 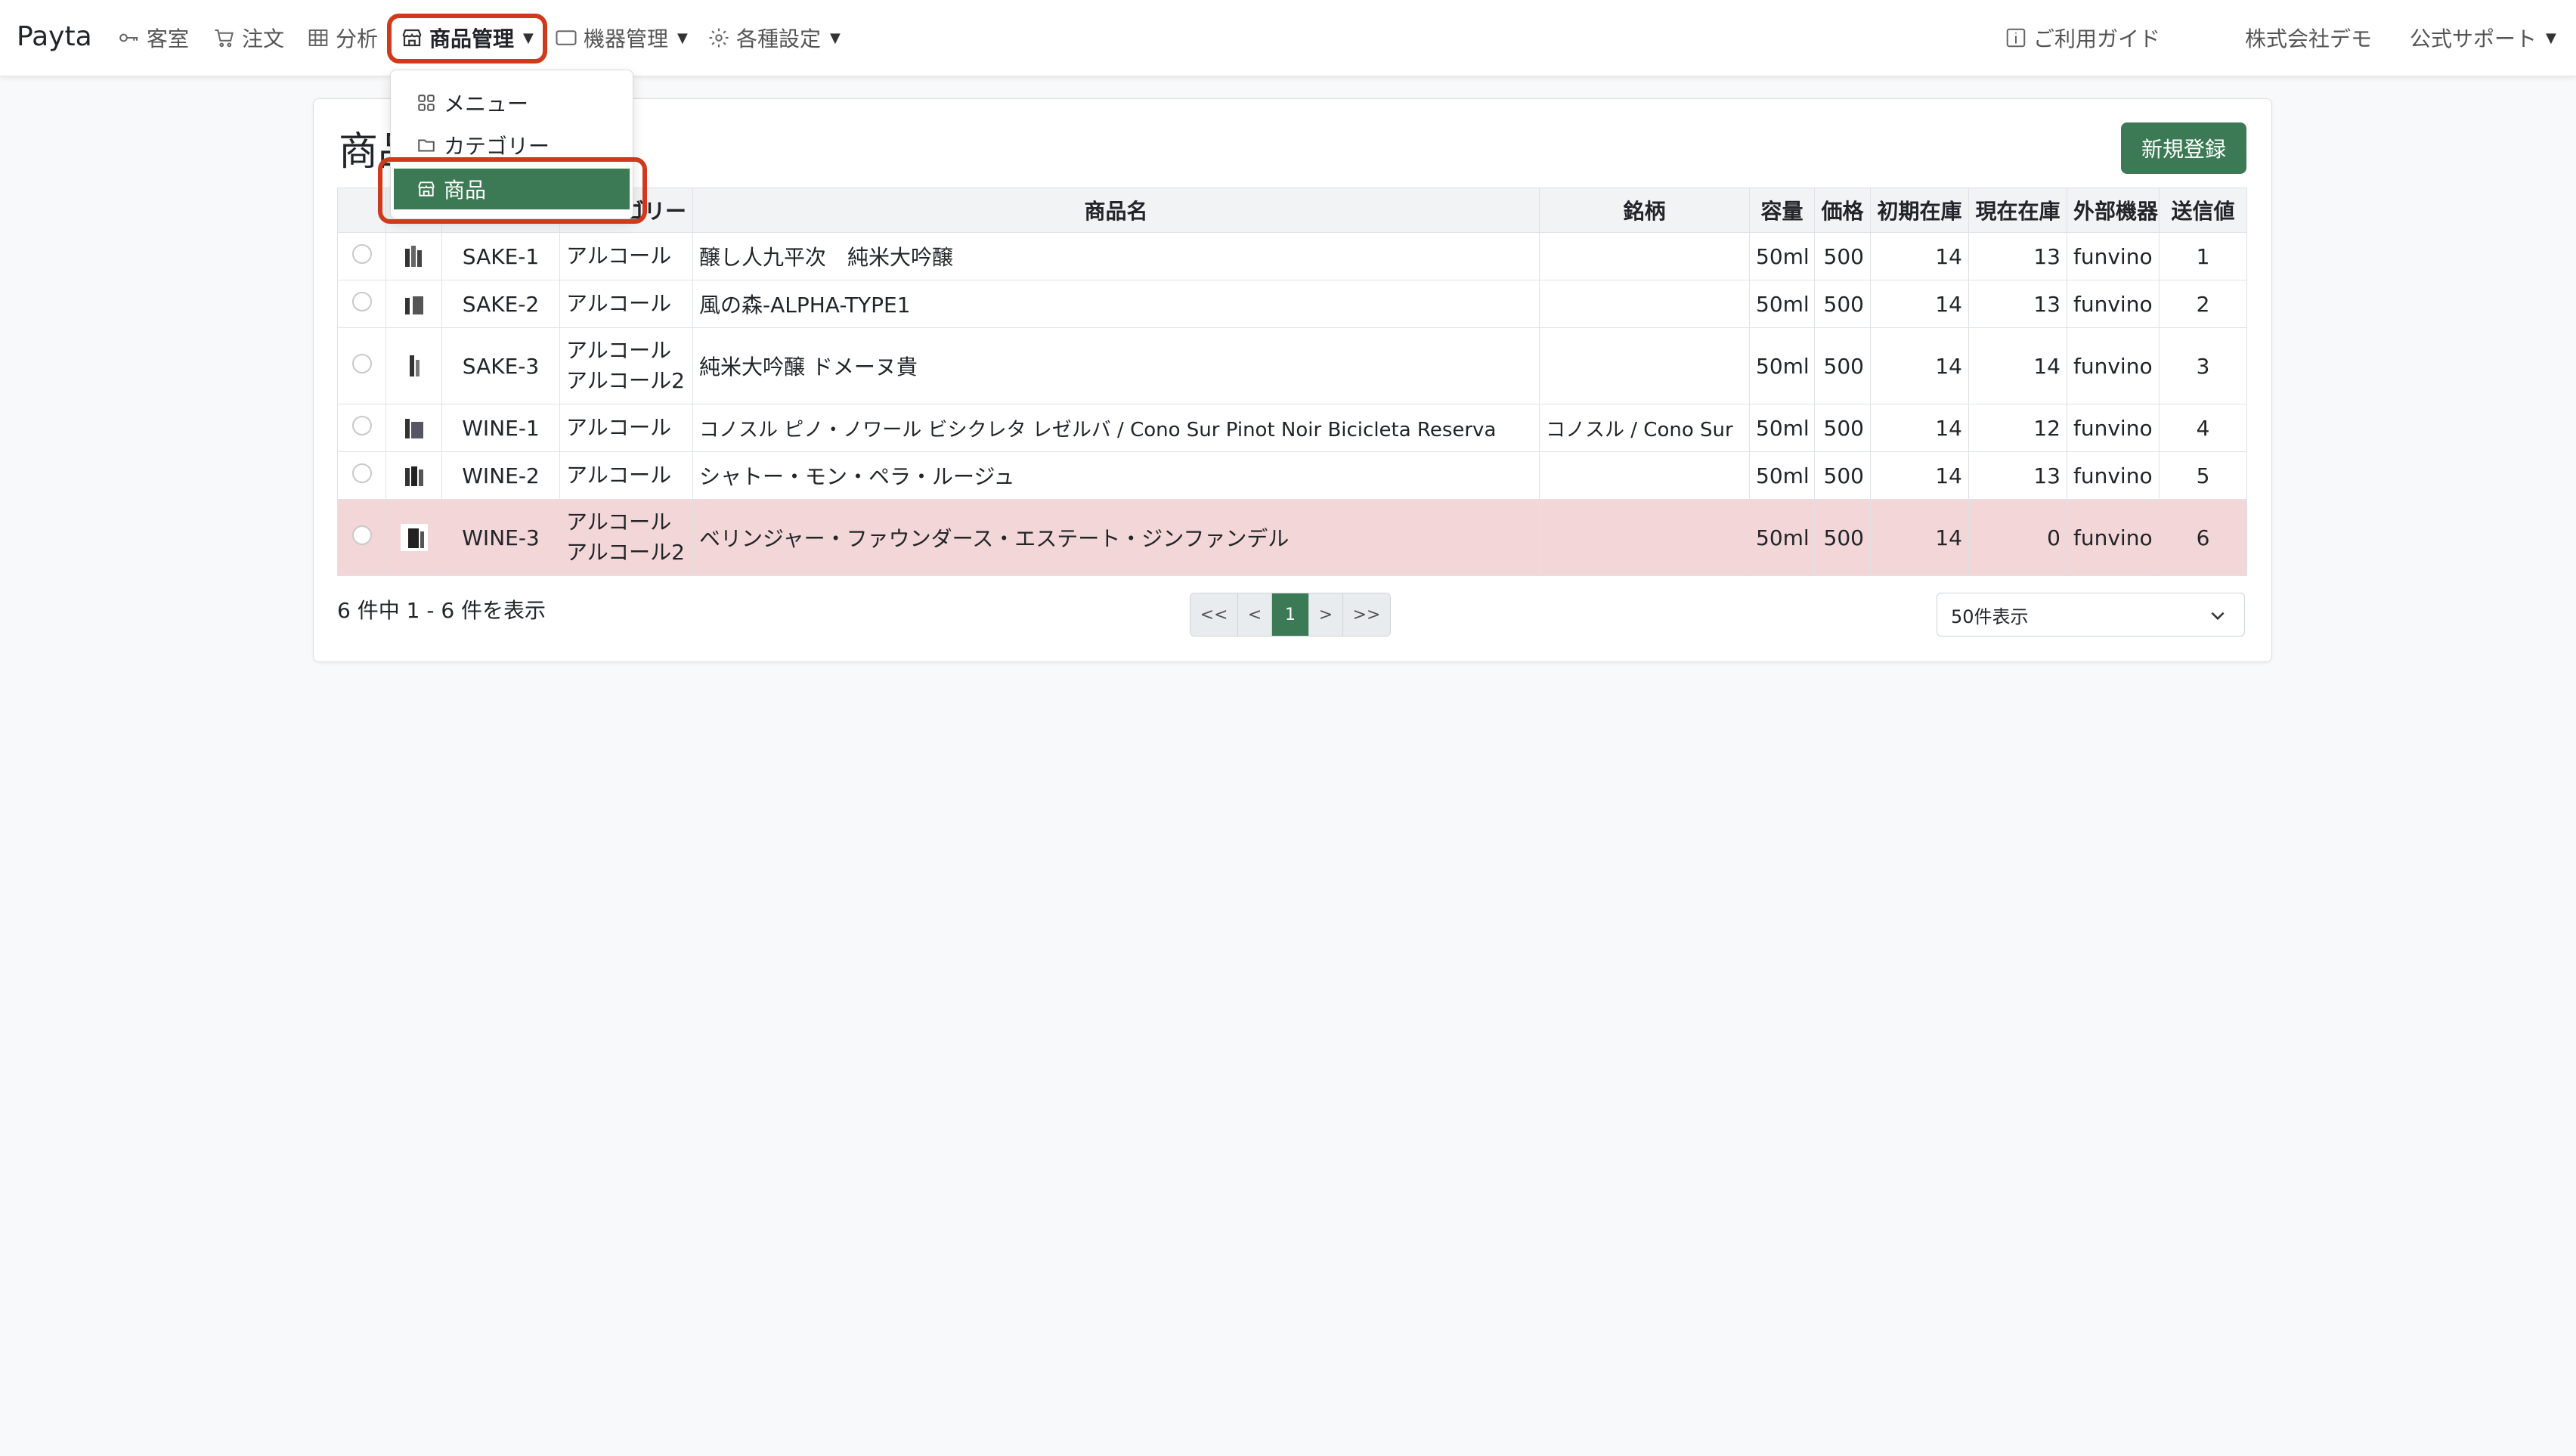 I want to click on nav-device-mgmt: 機器管理 ▼, so click(x=621, y=38).